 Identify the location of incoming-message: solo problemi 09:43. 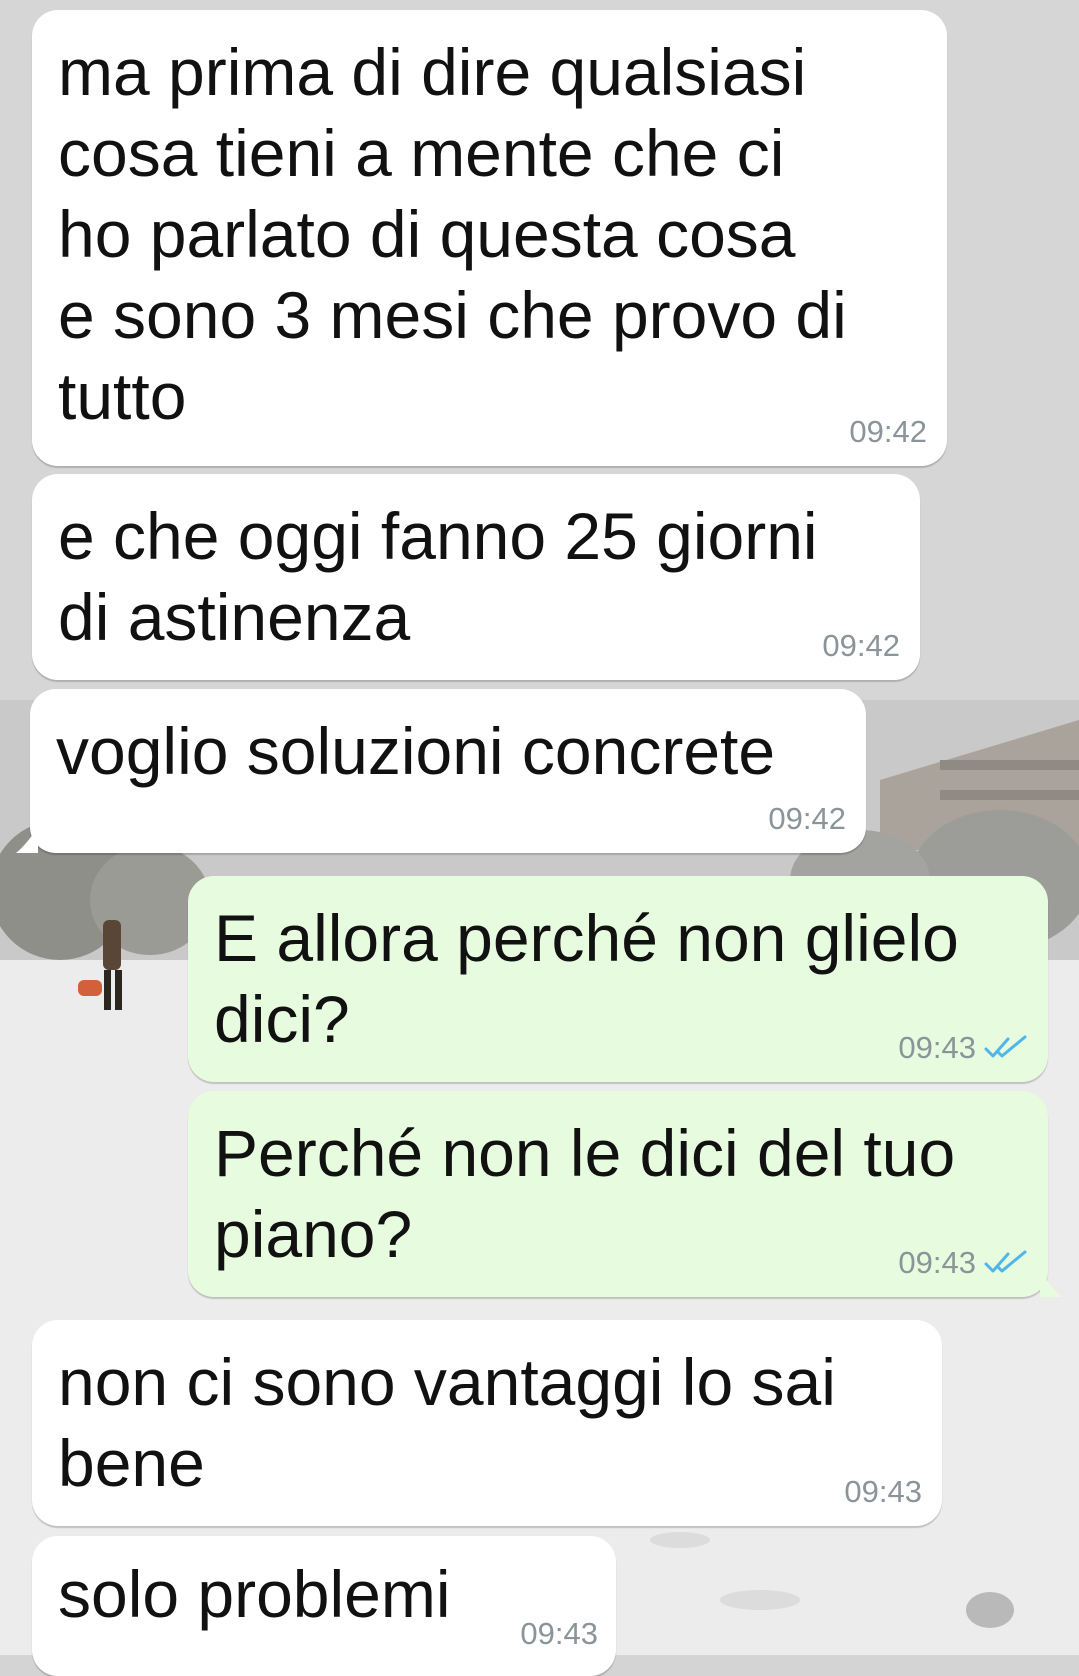
(324, 1606).